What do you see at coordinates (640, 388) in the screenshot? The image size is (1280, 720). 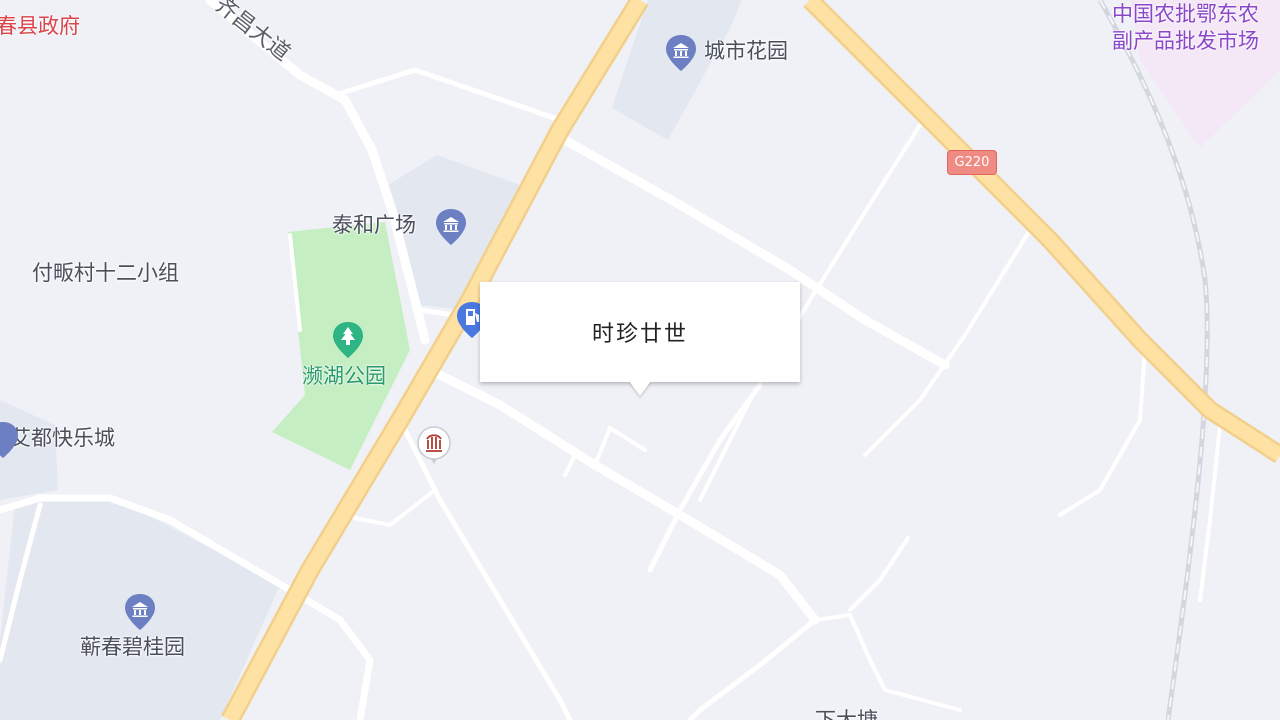 I see `popup-pointer` at bounding box center [640, 388].